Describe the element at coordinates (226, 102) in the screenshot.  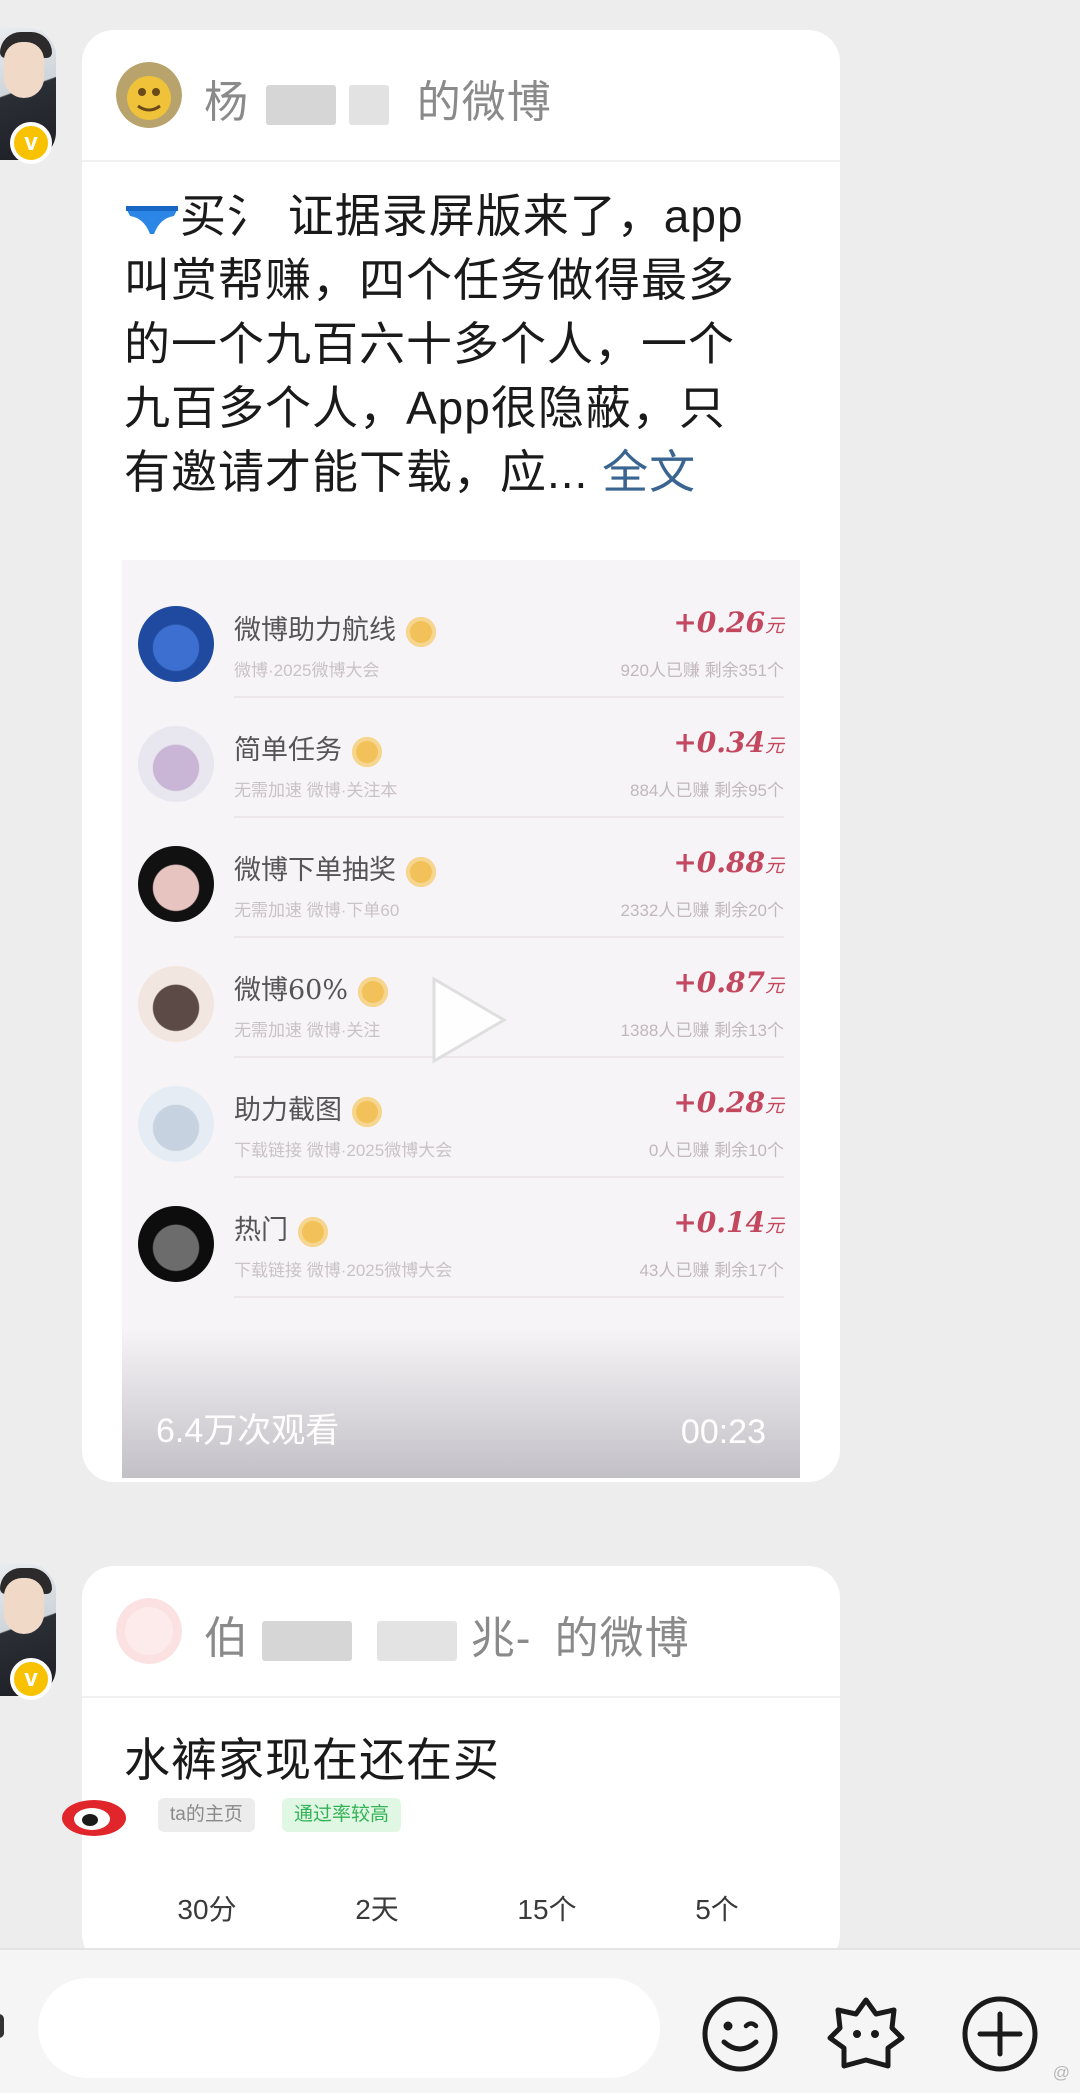
I see `source-name-prefix: 杨` at that location.